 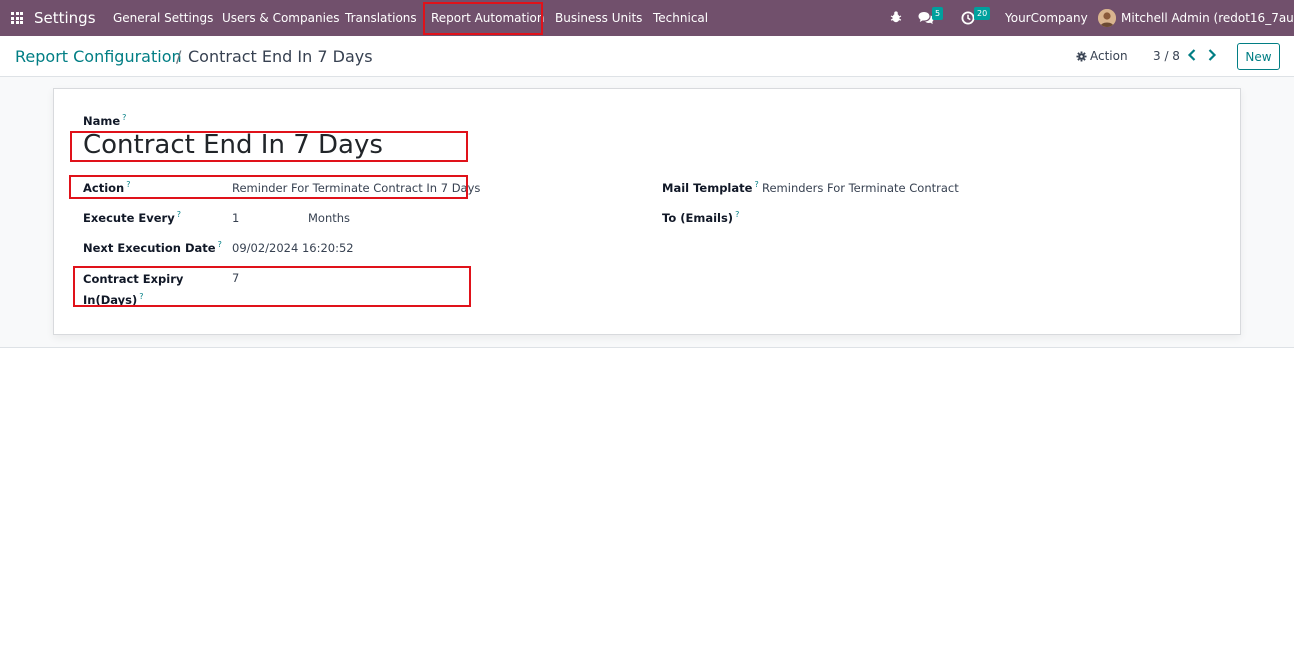 I want to click on menu-report-automation: Report Automation, so click(x=487, y=18).